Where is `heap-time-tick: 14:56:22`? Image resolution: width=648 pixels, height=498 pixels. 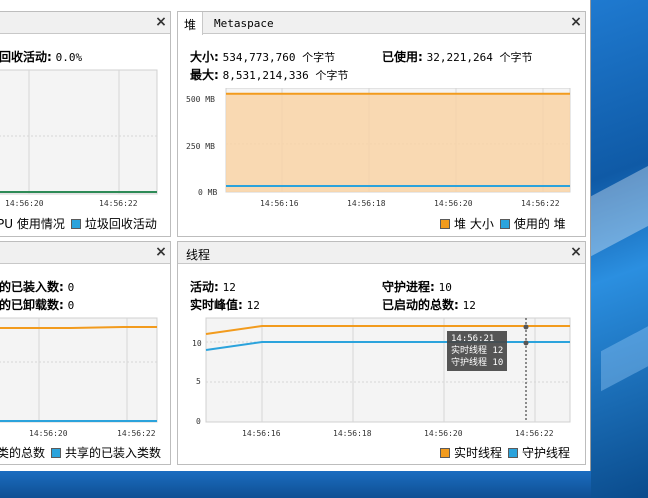
heap-time-tick: 14:56:22 is located at coordinates (540, 203).